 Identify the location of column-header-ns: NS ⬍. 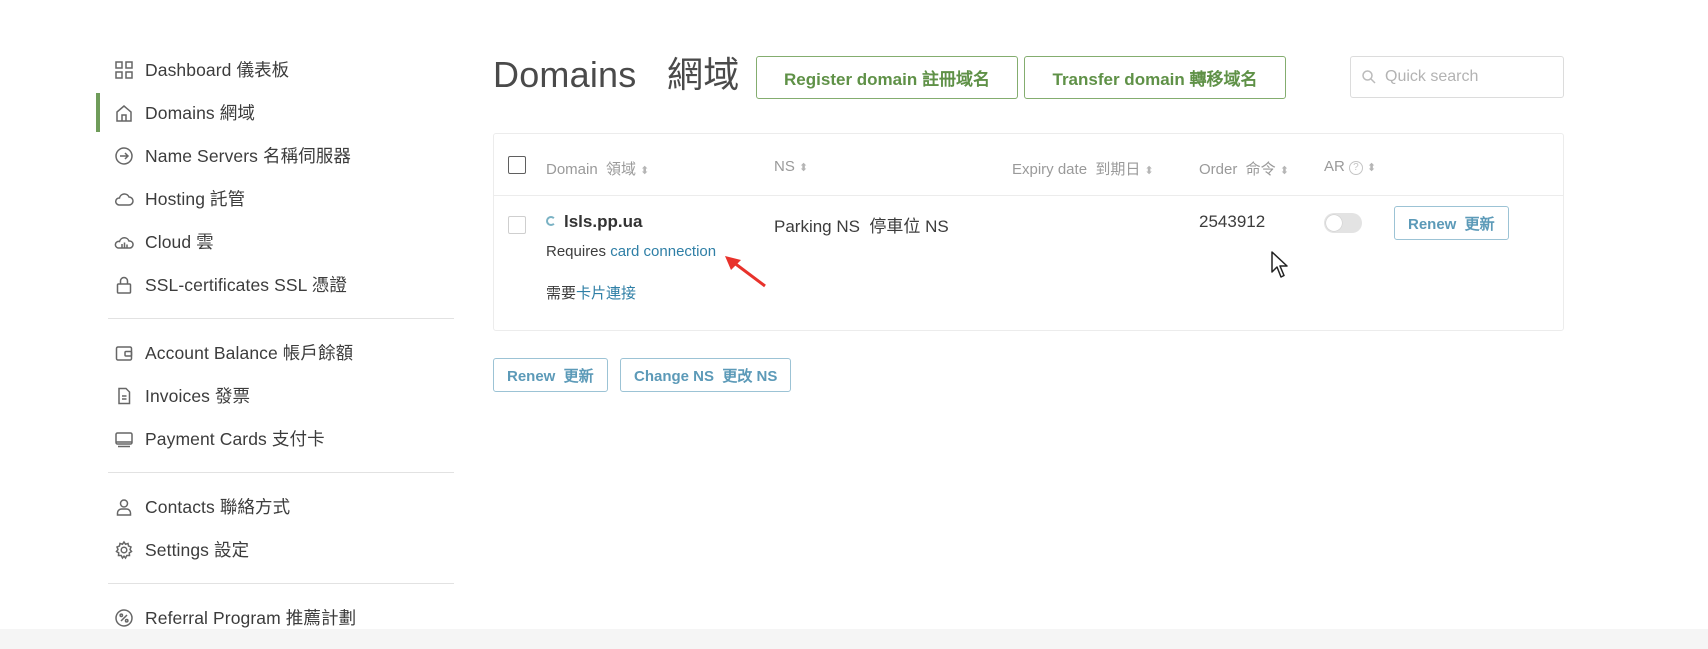
(791, 166).